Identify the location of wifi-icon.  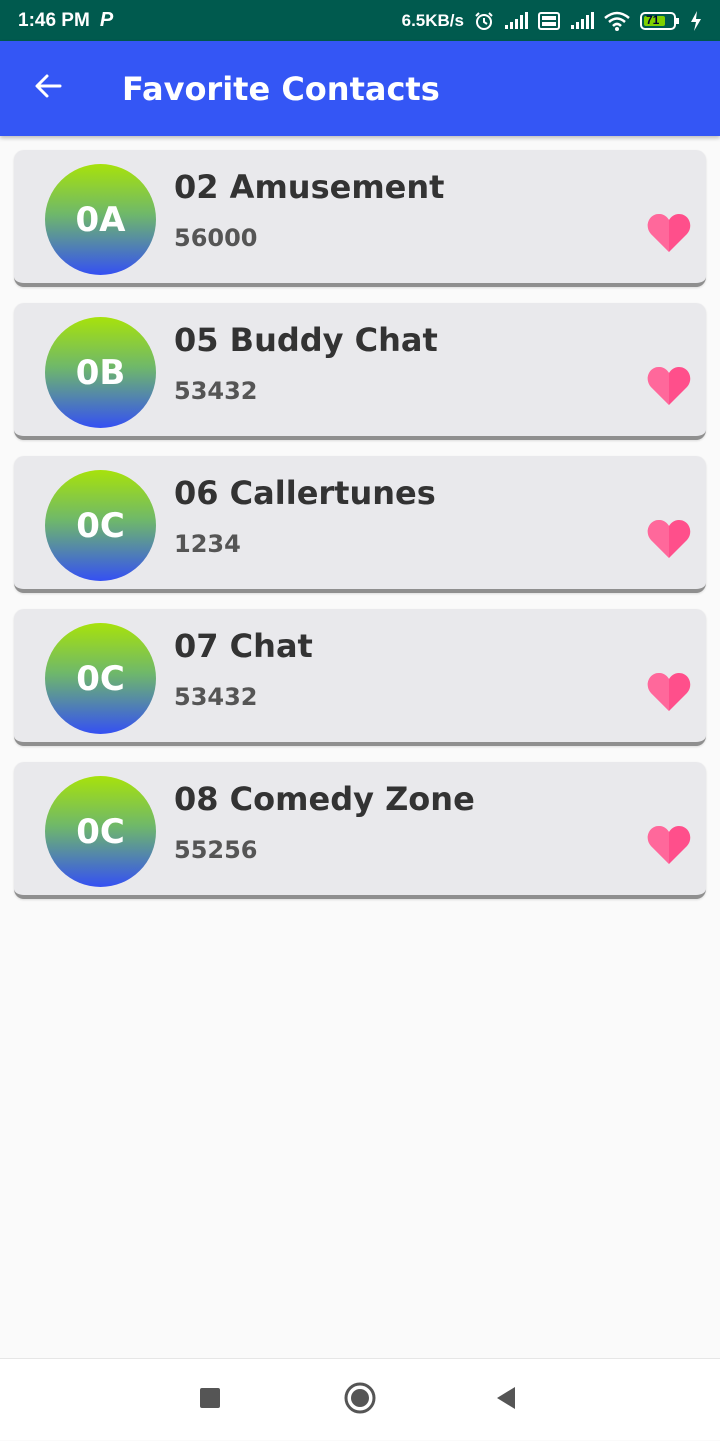
(617, 21).